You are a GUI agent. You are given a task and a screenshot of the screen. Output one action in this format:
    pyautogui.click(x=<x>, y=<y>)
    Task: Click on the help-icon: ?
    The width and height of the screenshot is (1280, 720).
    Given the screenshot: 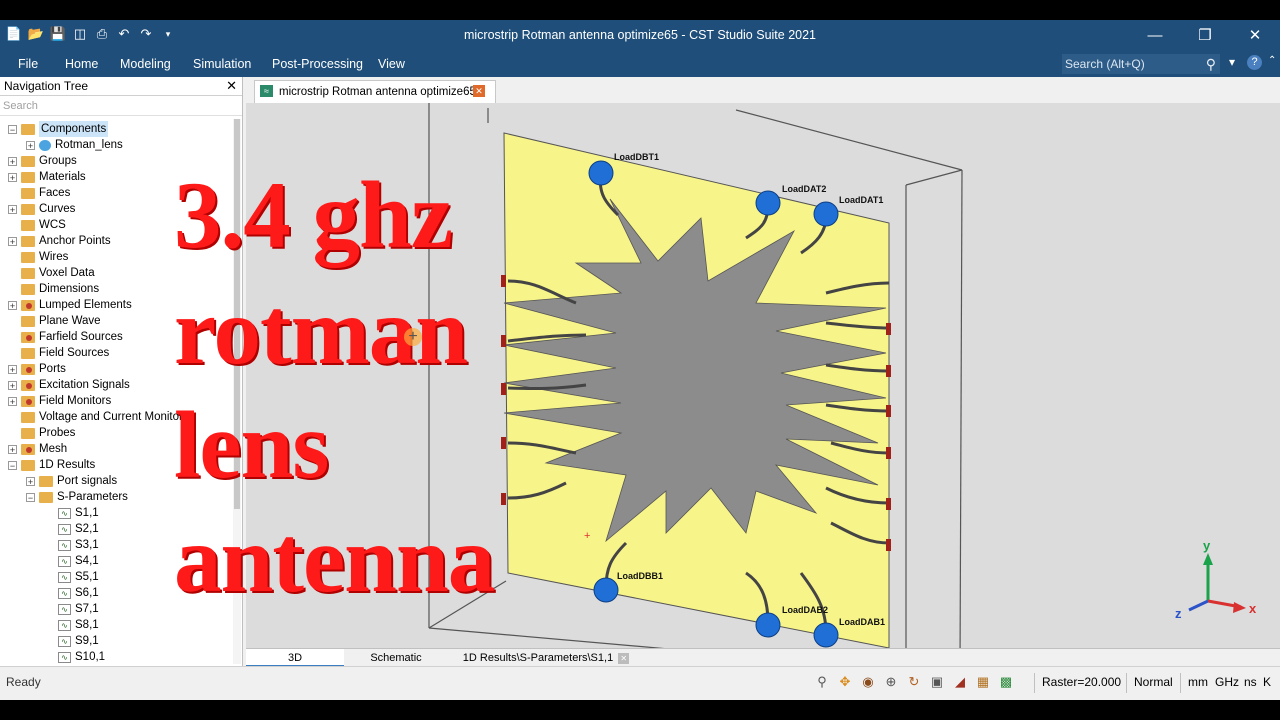 What is the action you would take?
    pyautogui.click(x=1254, y=62)
    